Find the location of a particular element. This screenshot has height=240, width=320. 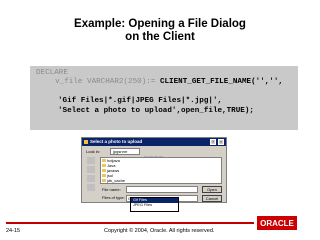

cancel-button: Cancel is located at coordinates (212, 198).